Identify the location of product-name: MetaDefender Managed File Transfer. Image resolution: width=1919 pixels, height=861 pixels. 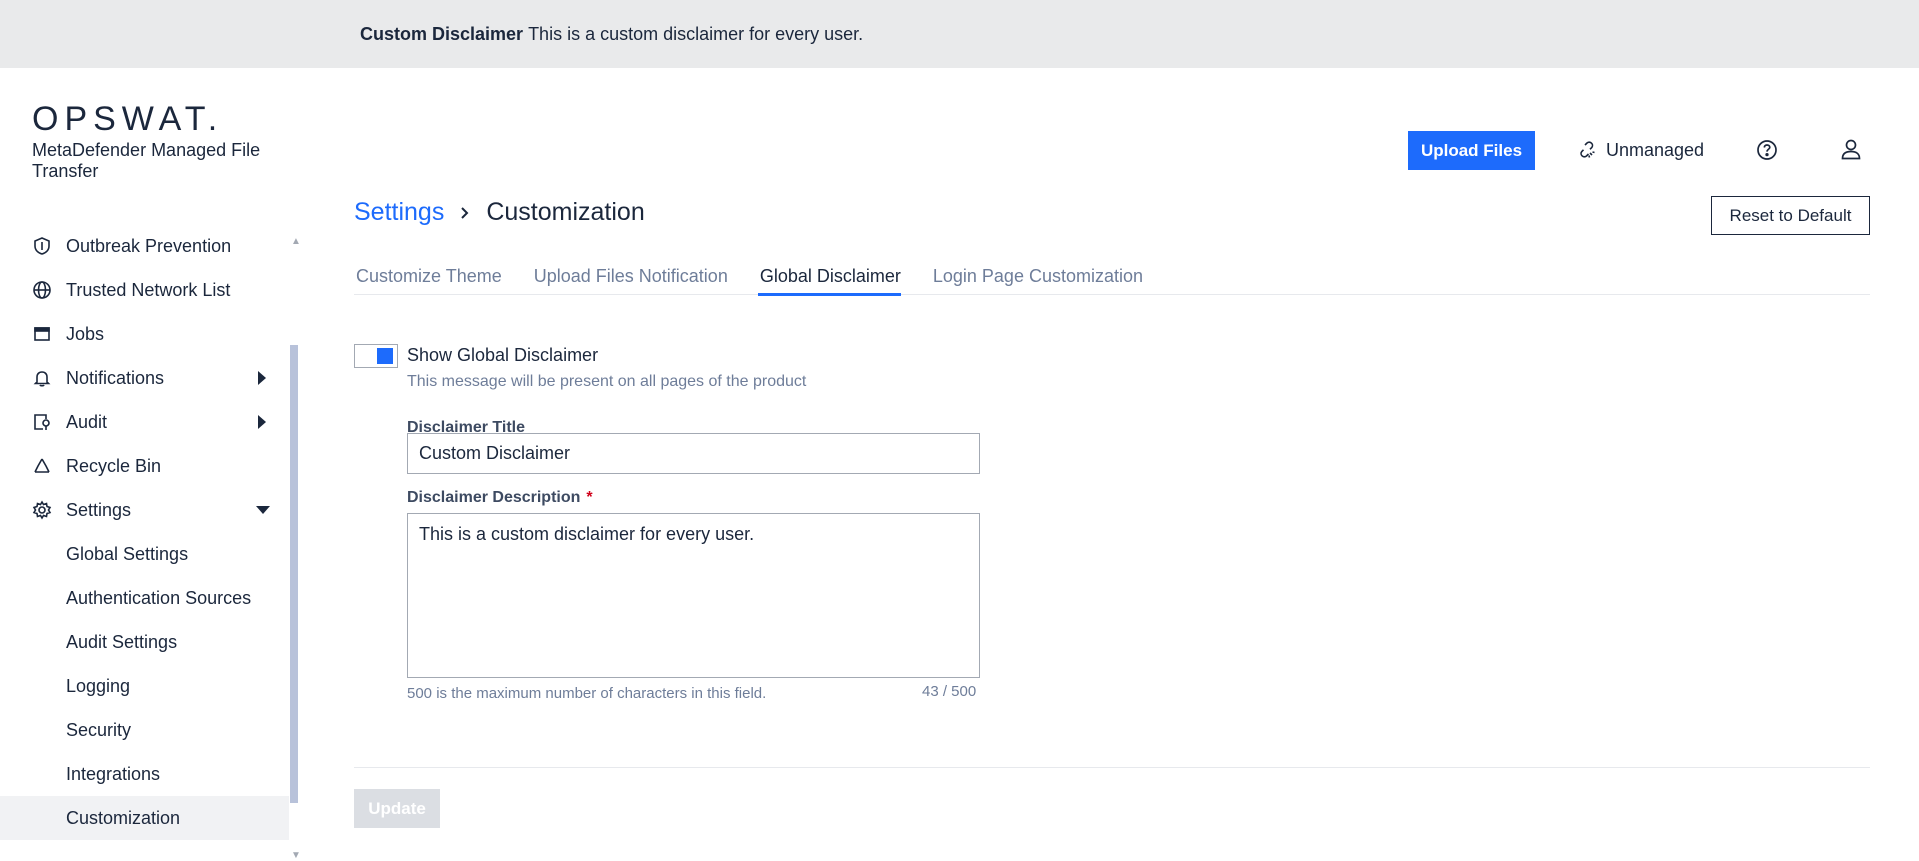
(146, 160).